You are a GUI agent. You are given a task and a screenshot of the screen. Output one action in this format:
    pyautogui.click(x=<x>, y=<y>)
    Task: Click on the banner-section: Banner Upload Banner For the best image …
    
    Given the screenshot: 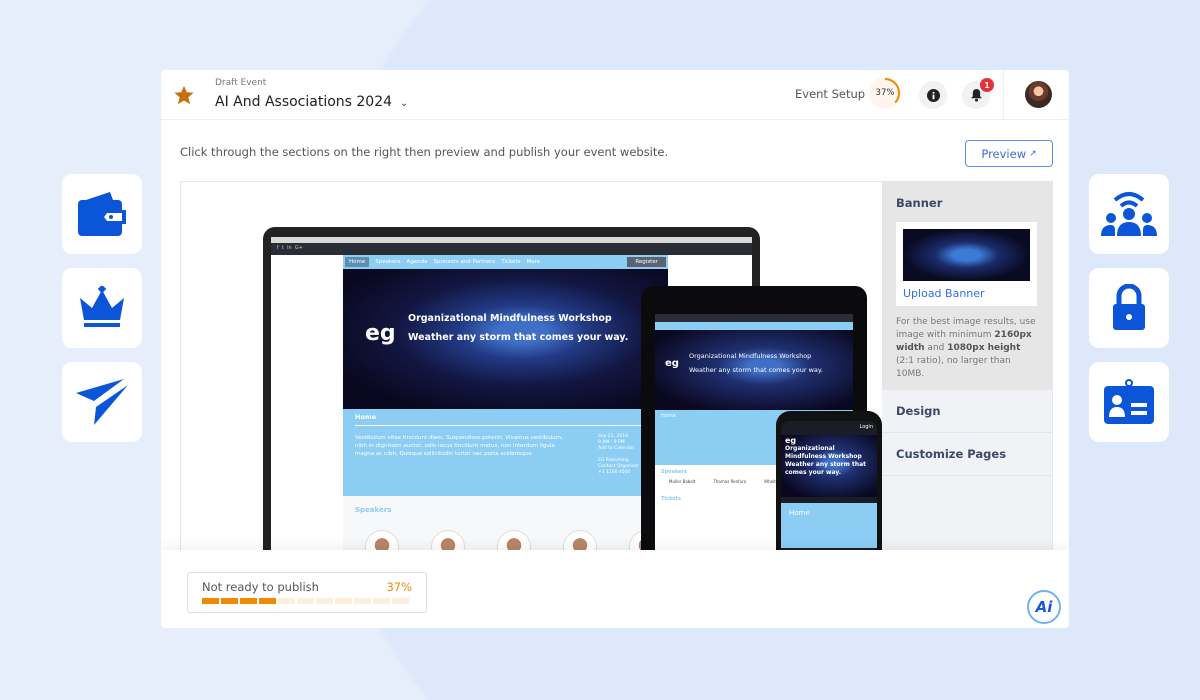 What is the action you would take?
    pyautogui.click(x=967, y=286)
    